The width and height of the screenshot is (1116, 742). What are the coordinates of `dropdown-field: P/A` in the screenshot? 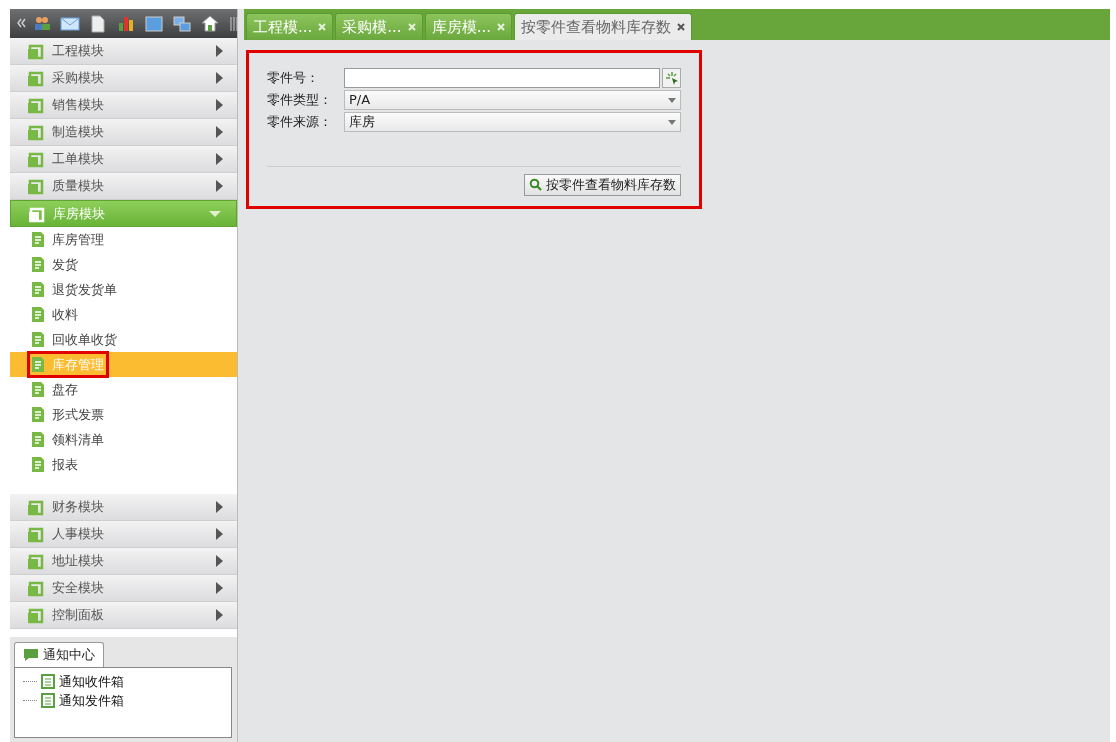 It's located at (512, 100).